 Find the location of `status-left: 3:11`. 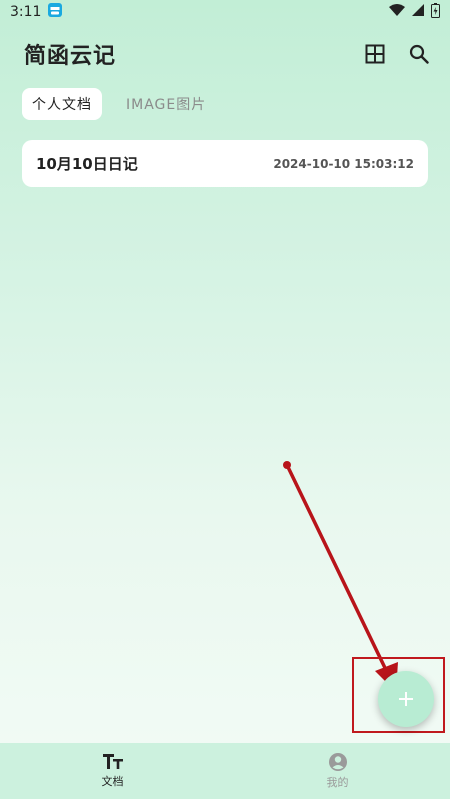

status-left: 3:11 is located at coordinates (36, 12).